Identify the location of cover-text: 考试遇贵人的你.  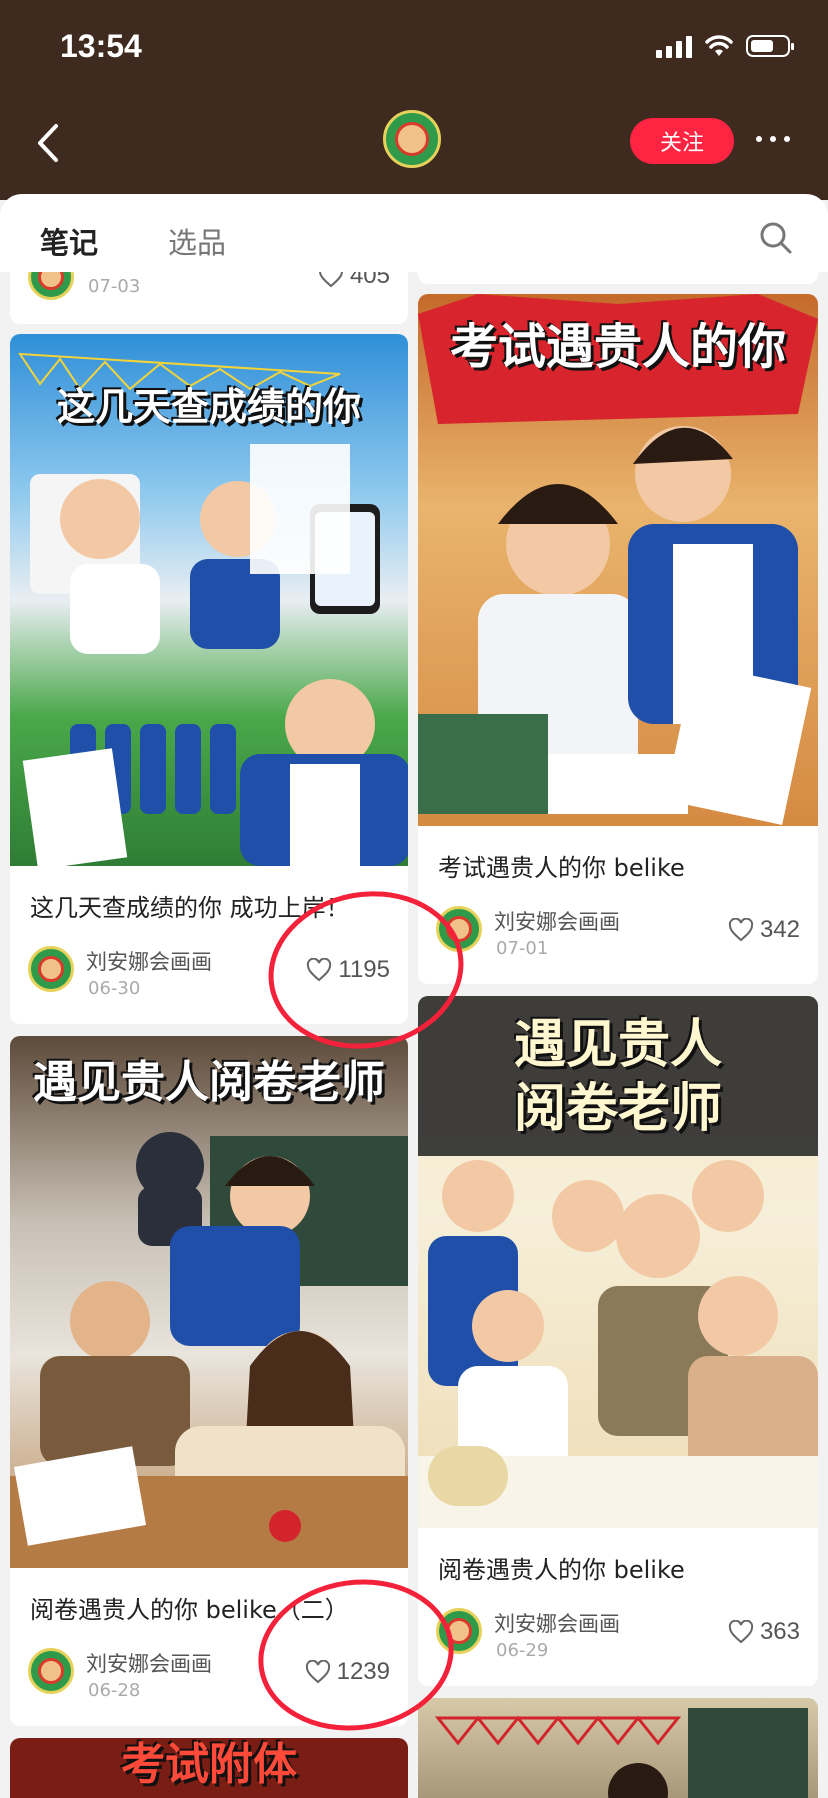
(617, 347).